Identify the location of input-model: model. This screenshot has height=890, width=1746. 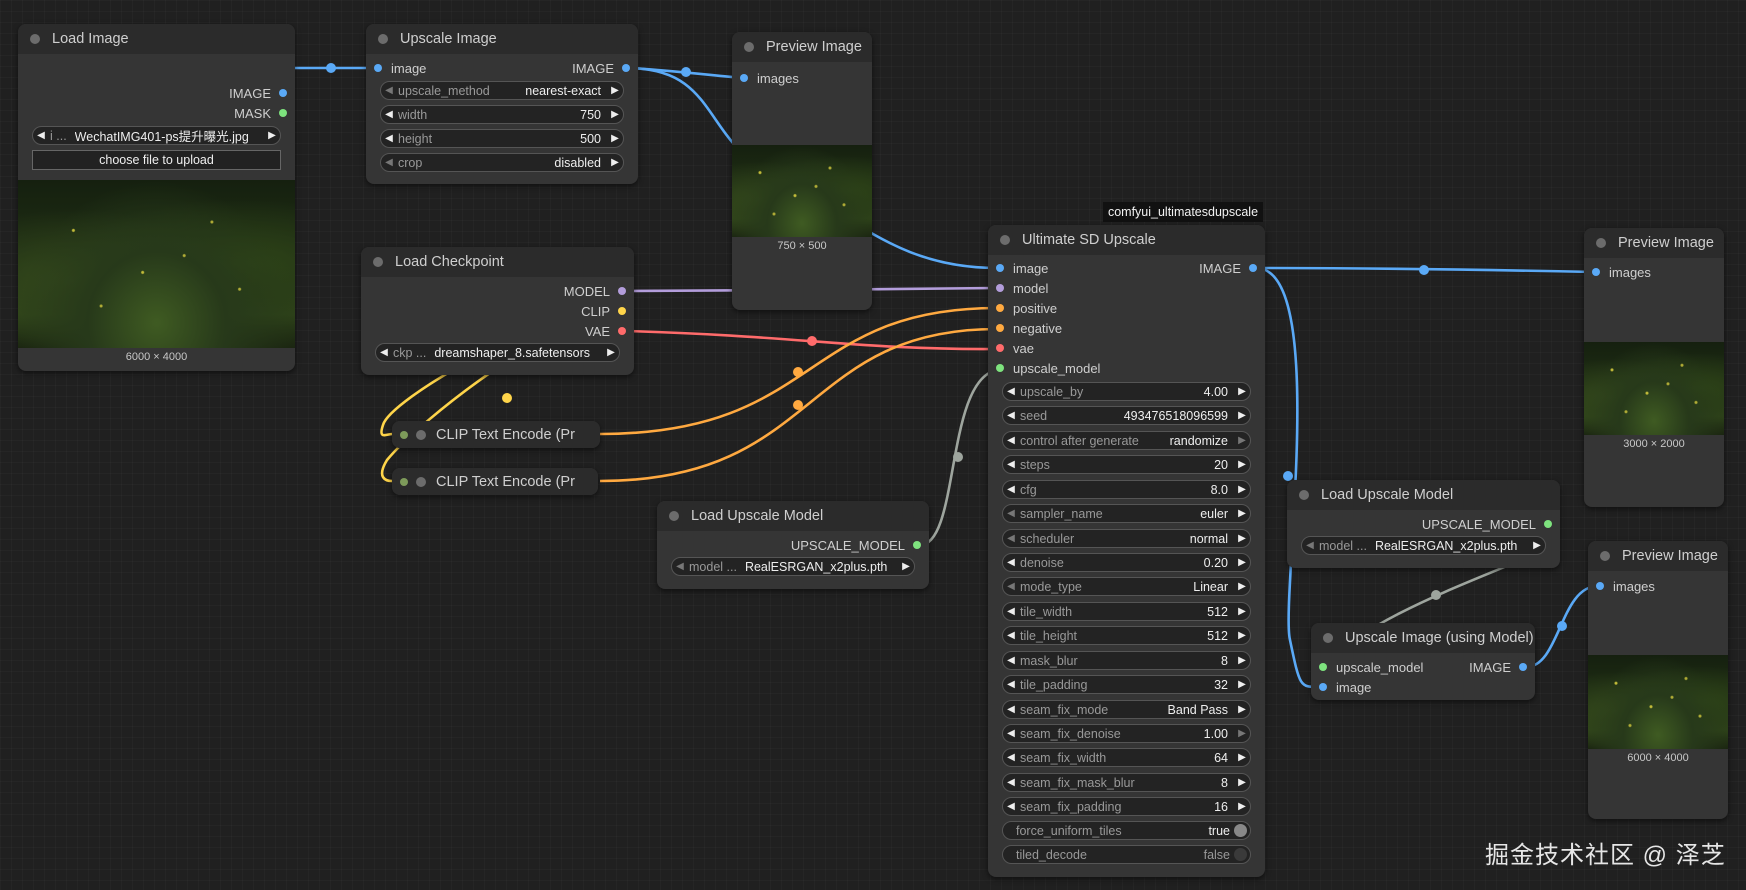
(1018, 288).